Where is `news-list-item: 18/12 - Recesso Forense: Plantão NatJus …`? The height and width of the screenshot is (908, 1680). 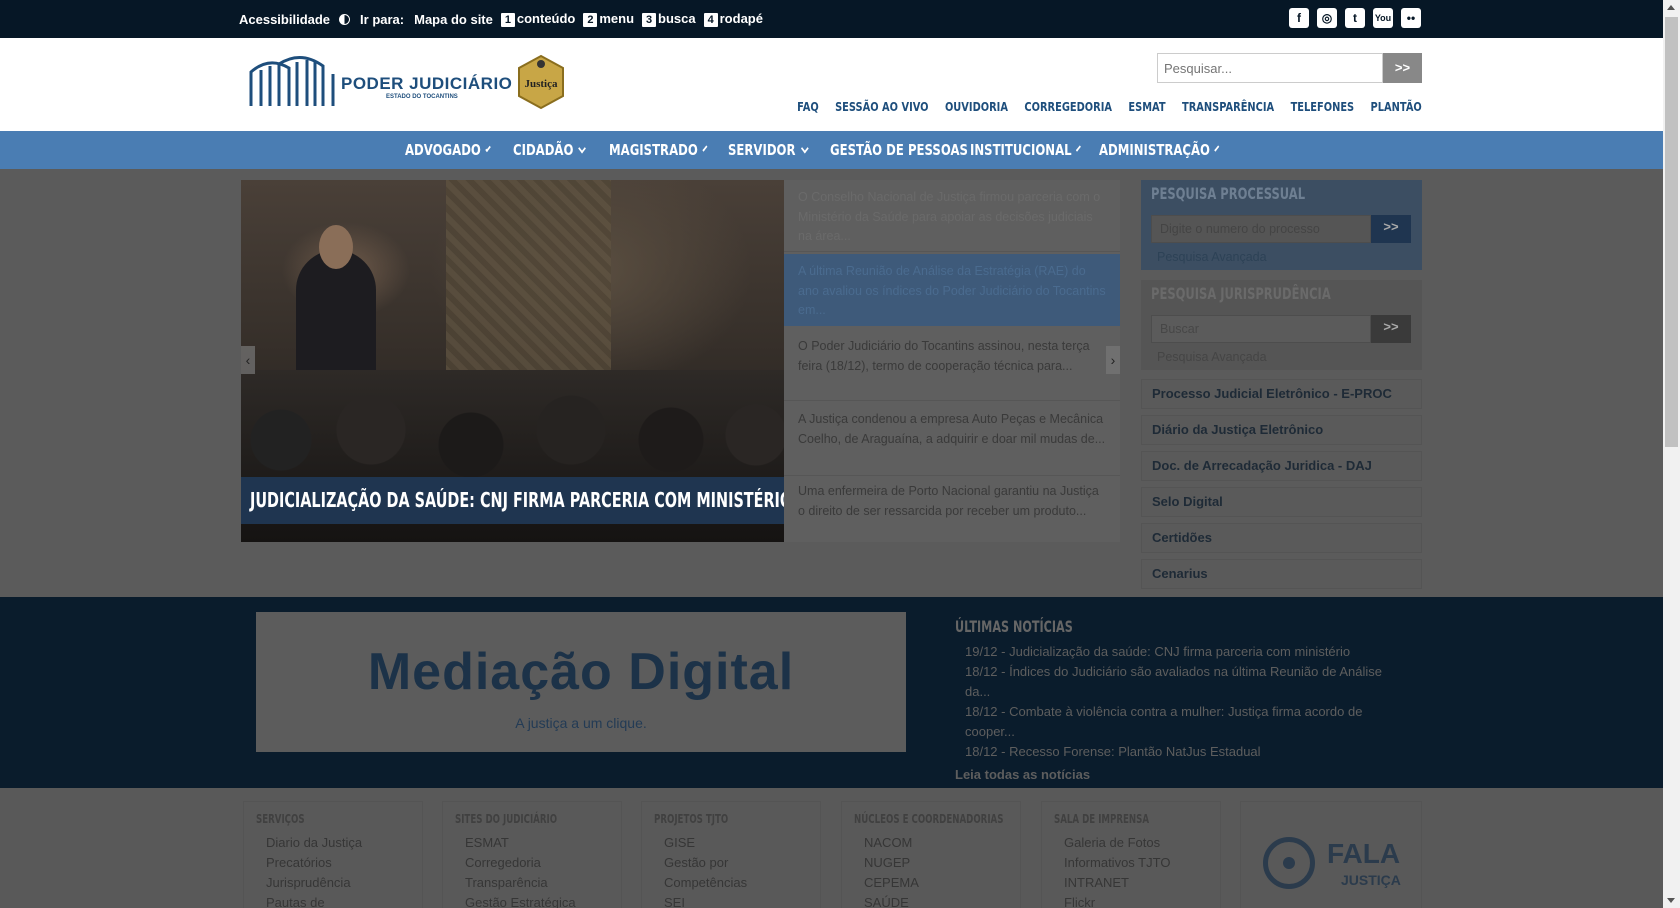 news-list-item: 18/12 - Recesso Forense: Plantão NatJus … is located at coordinates (1170, 752).